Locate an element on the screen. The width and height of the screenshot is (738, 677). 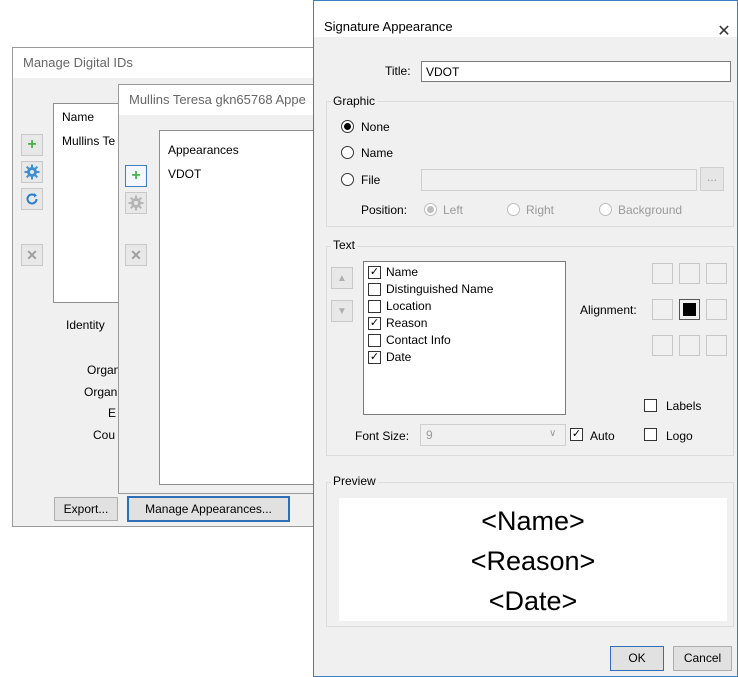
alignment-bottom-right-button is located at coordinates (716, 345).